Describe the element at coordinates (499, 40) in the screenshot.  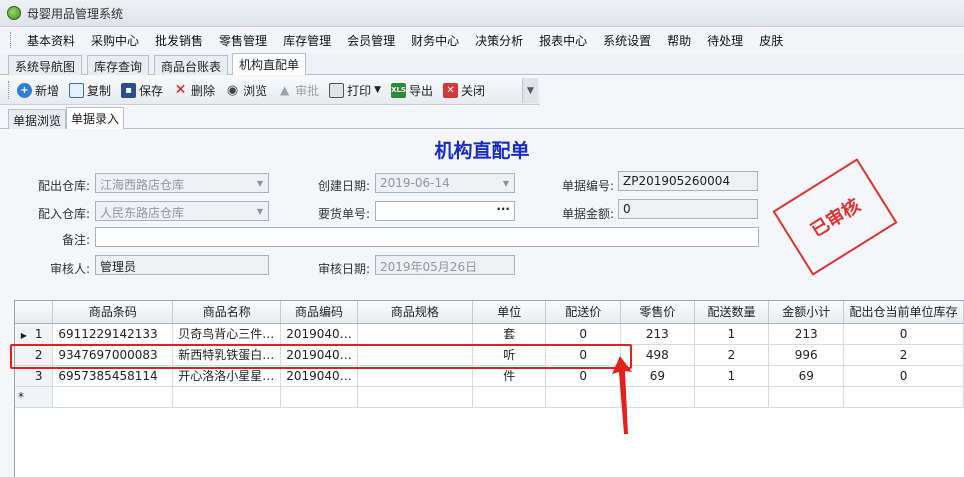
I see `menu-analysis: 决策分析` at that location.